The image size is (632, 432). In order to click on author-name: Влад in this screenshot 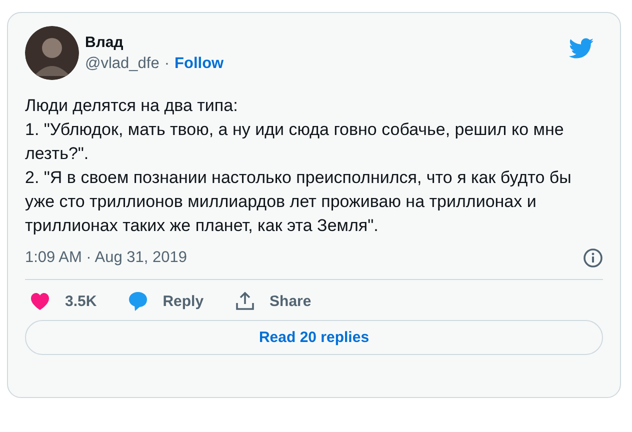, I will do `click(327, 42)`.